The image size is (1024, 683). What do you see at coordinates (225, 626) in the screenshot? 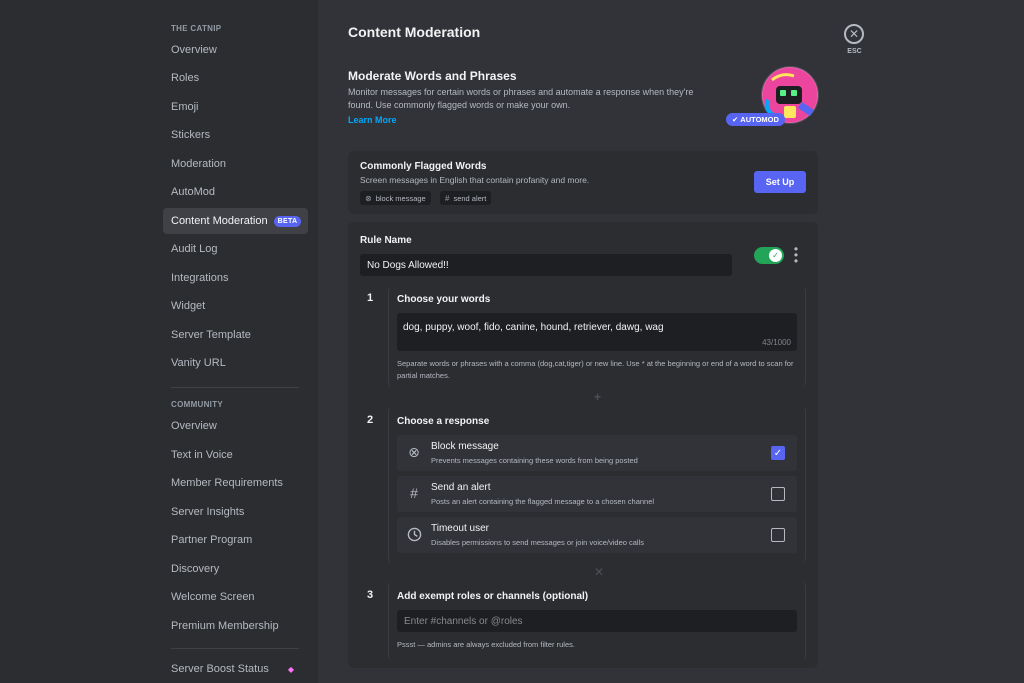
I see `sidebar-item-label: Premium Membership` at bounding box center [225, 626].